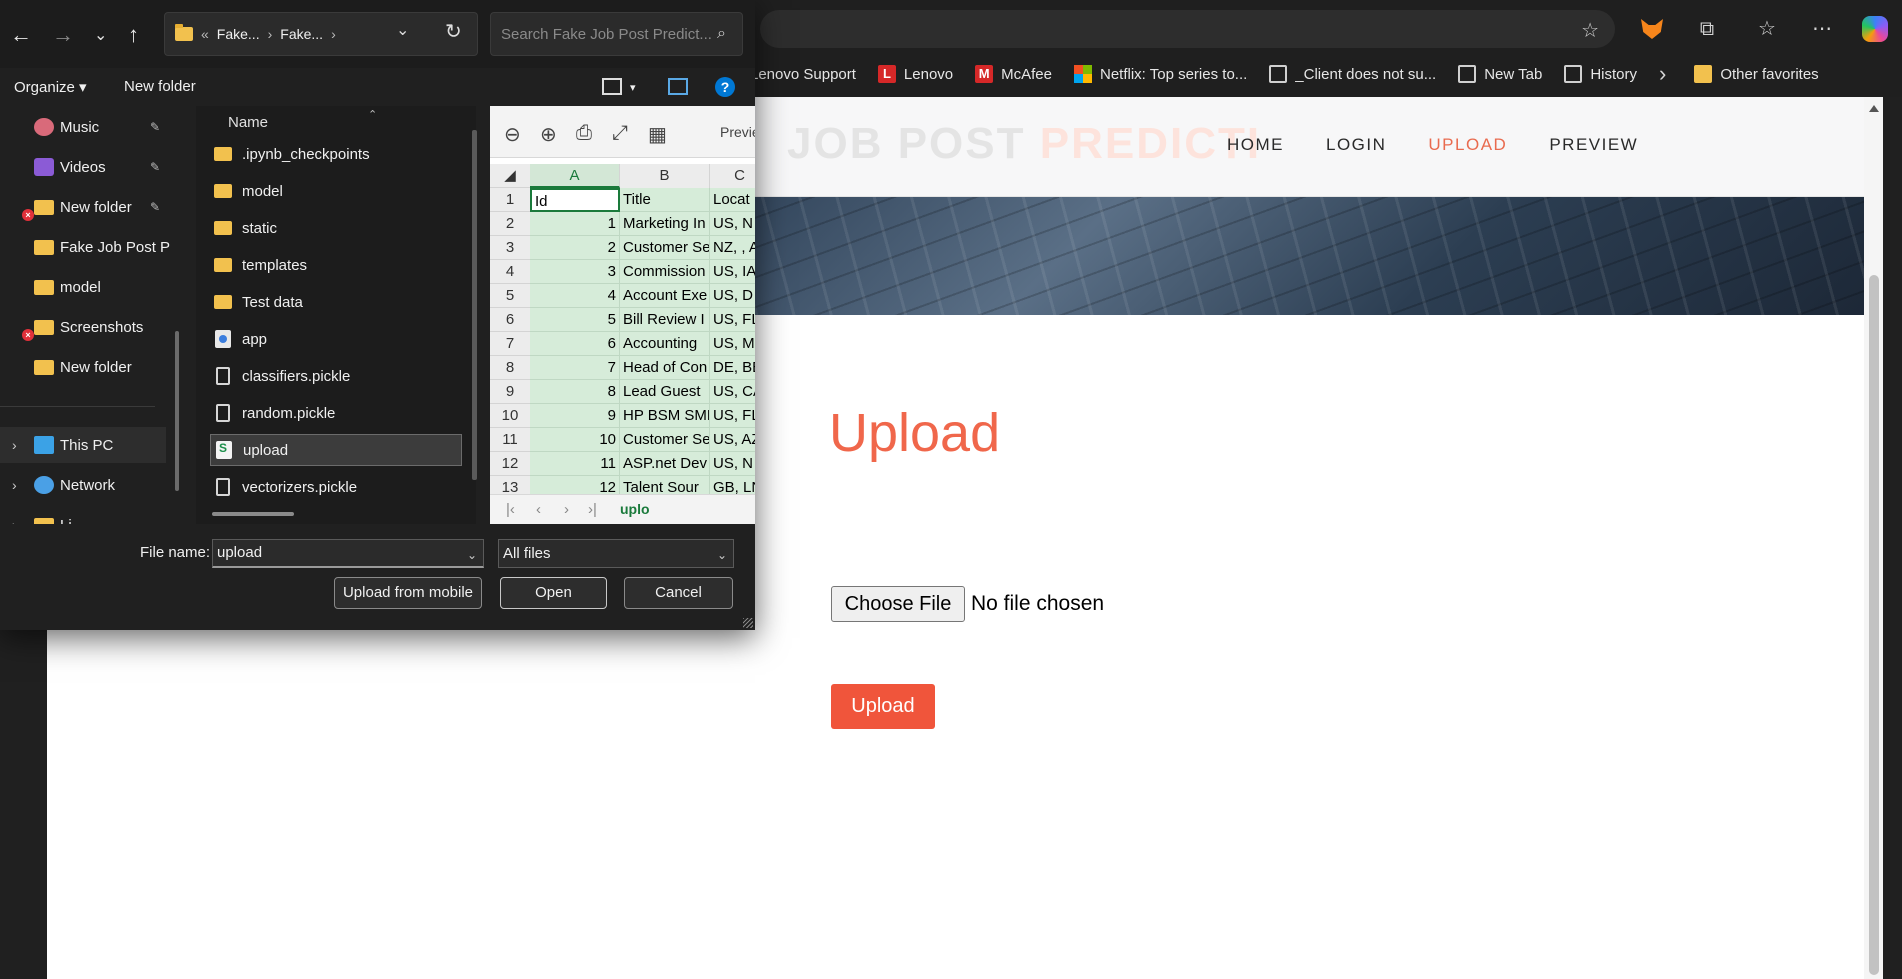 Image resolution: width=1902 pixels, height=979 pixels. Describe the element at coordinates (85, 485) in the screenshot. I see `sidebar-item-network: › Network` at that location.